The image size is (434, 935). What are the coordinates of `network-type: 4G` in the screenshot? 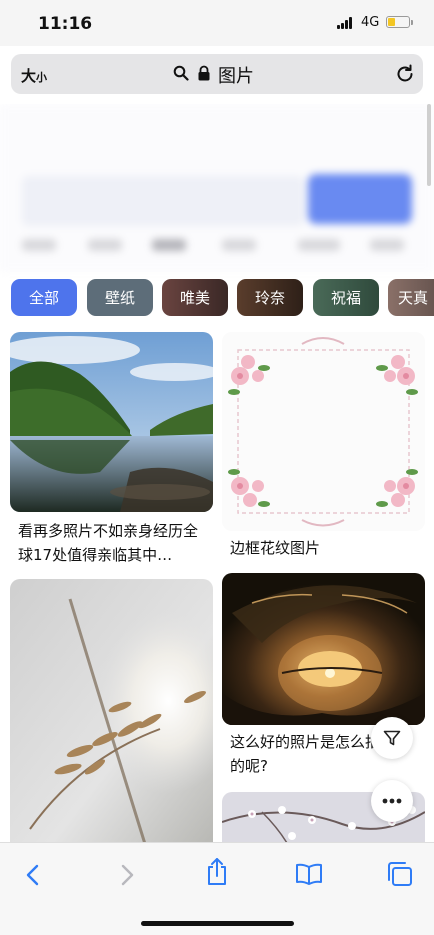 It's located at (370, 22).